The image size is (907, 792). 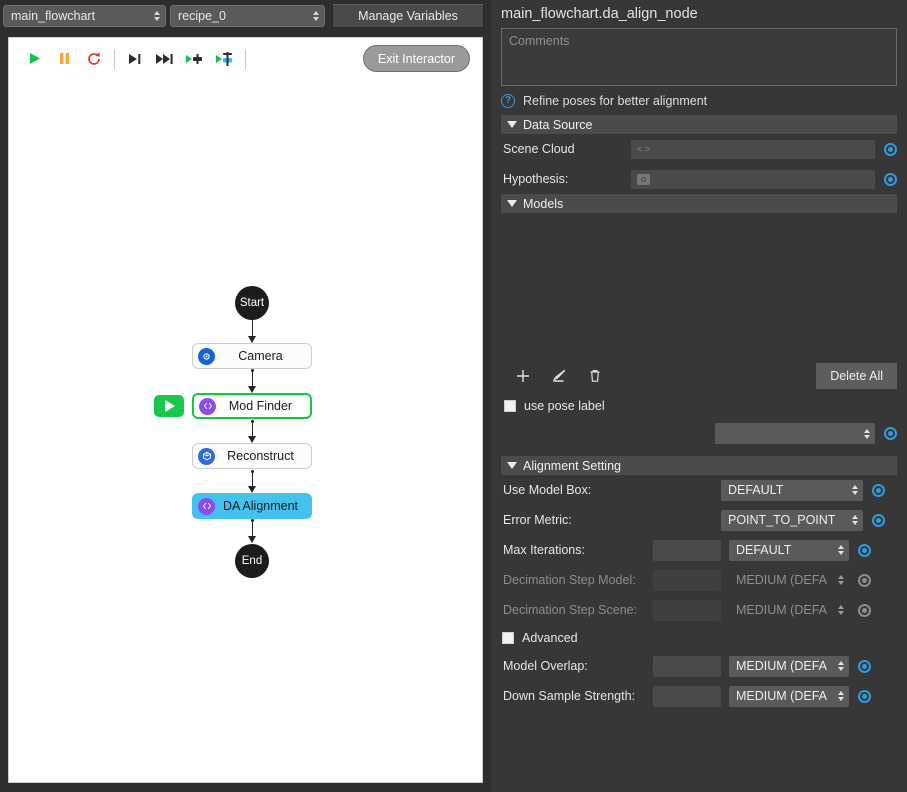 What do you see at coordinates (753, 179) in the screenshot?
I see `hypothesis-input` at bounding box center [753, 179].